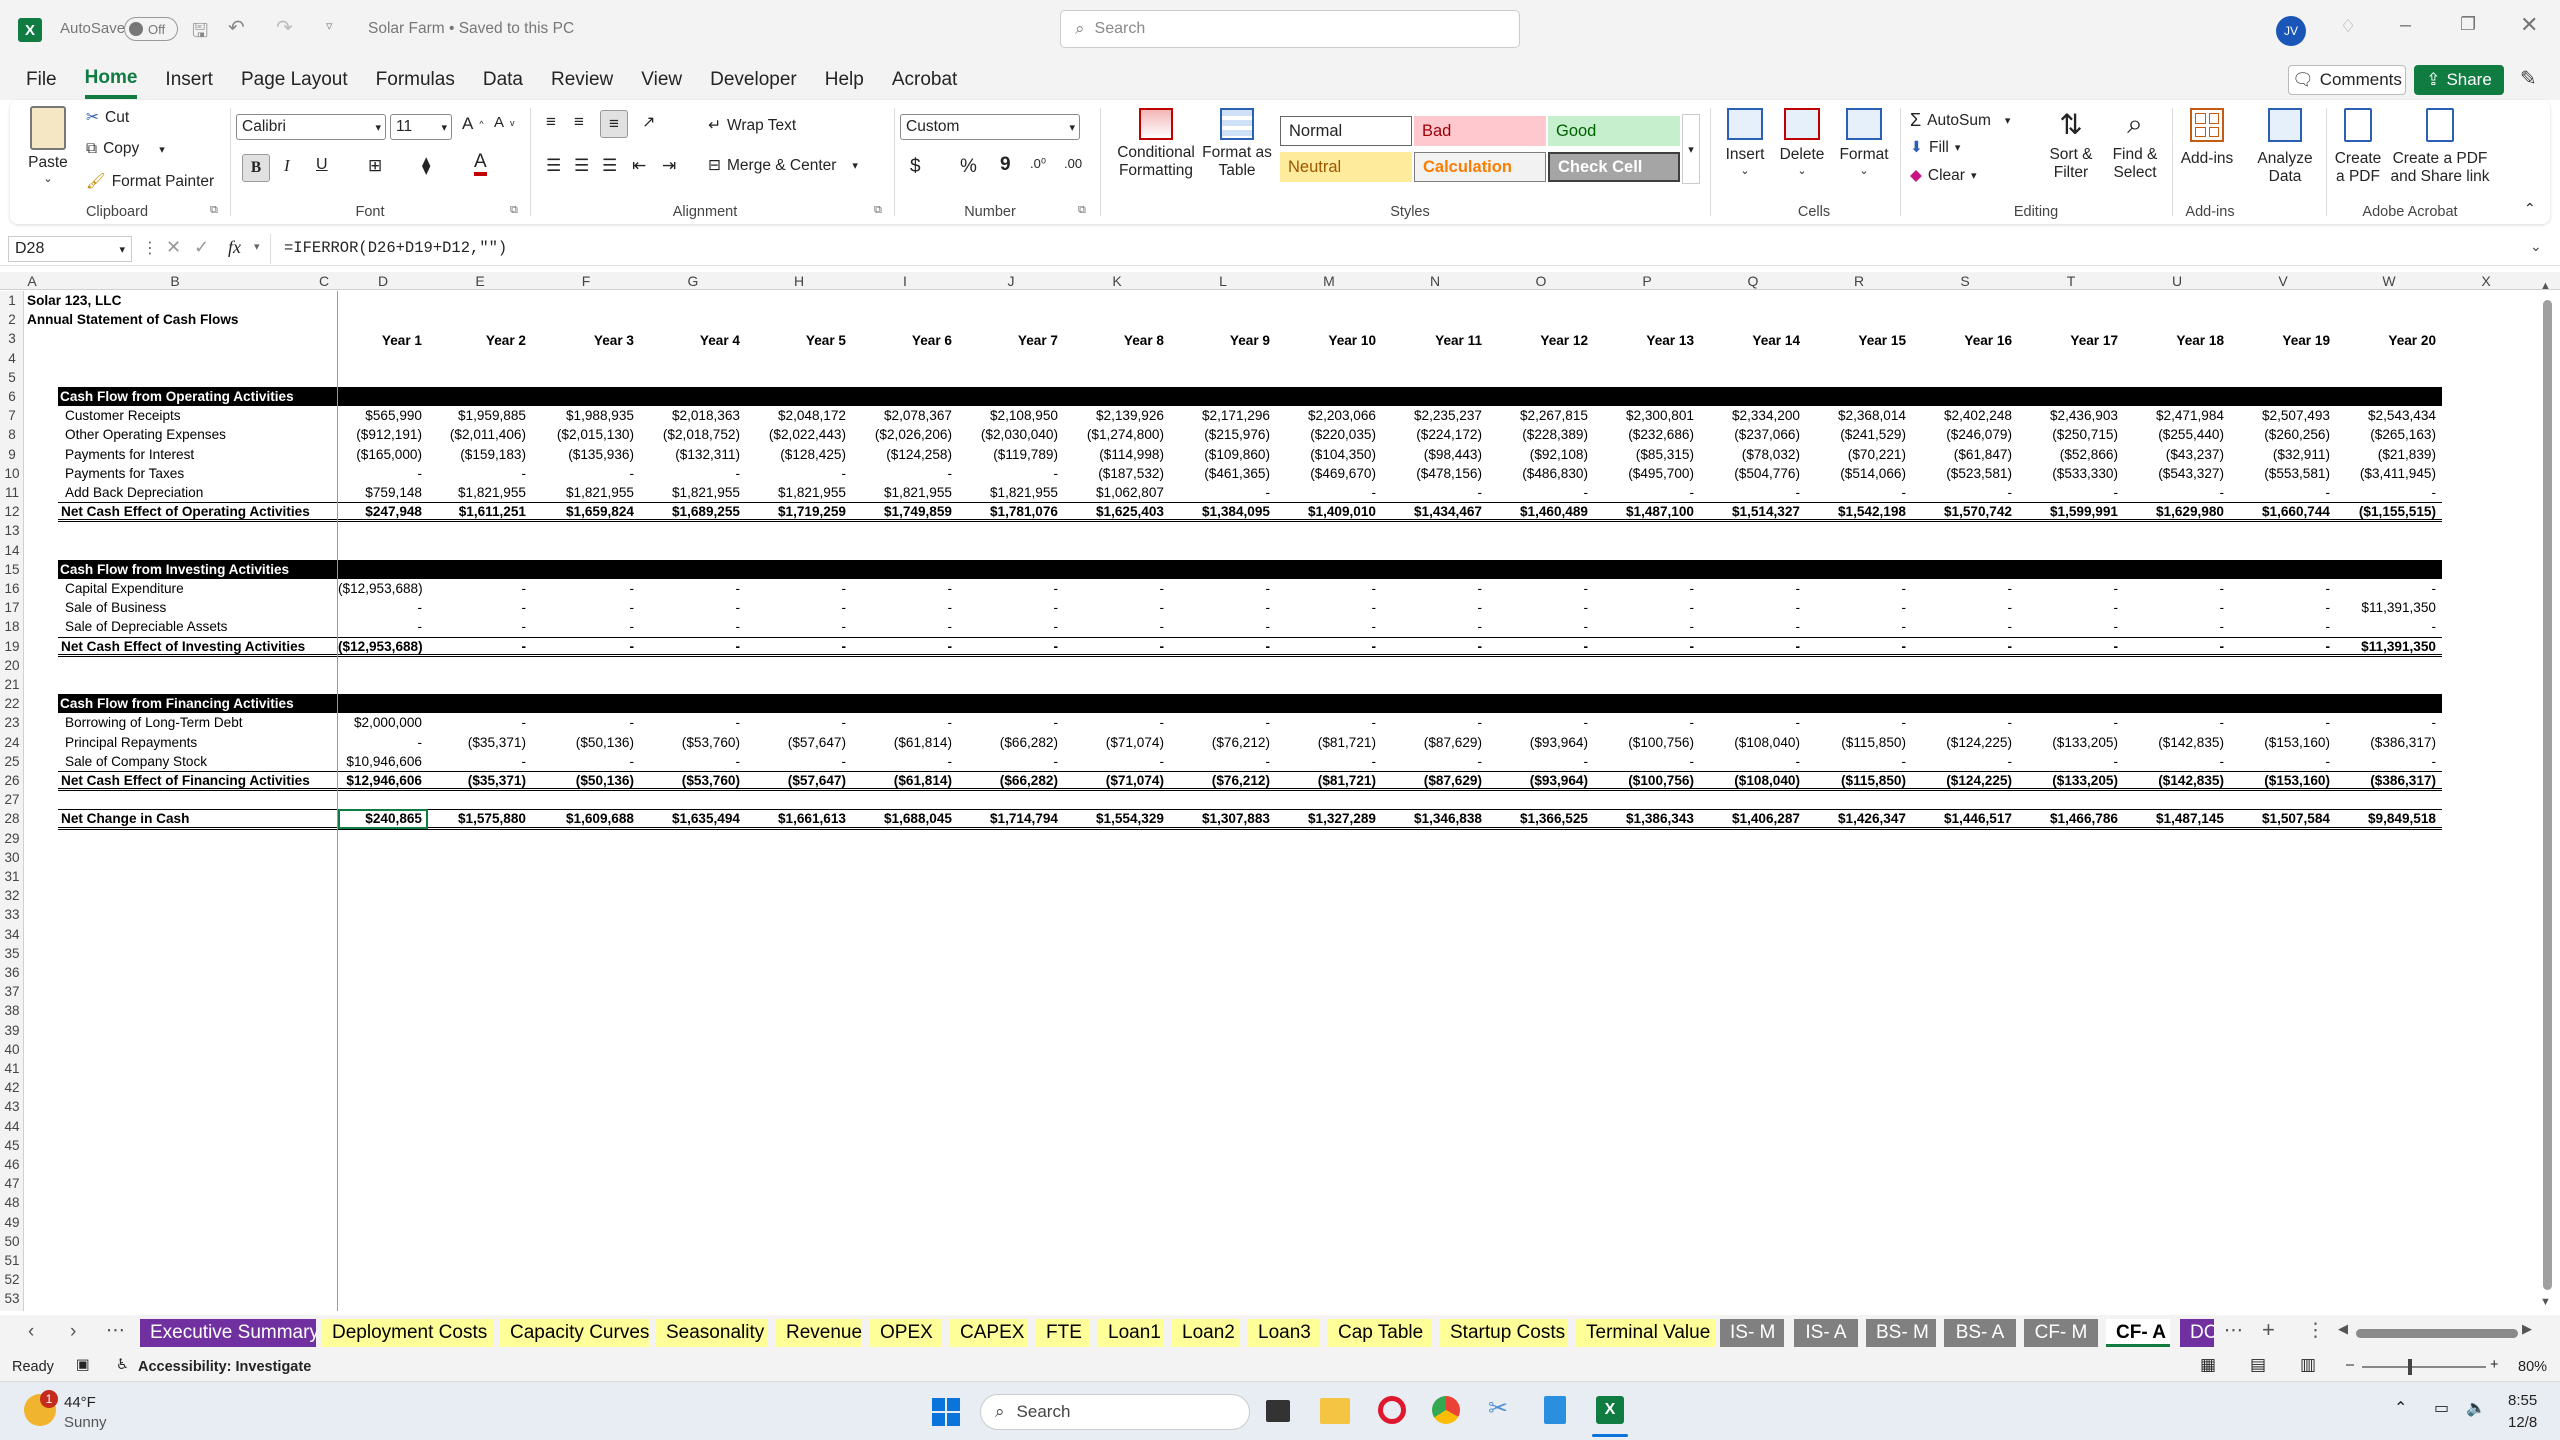 This screenshot has width=2560, height=1440. Describe the element at coordinates (2308, 1365) in the screenshot. I see `page-break-view-icon: ▥` at that location.